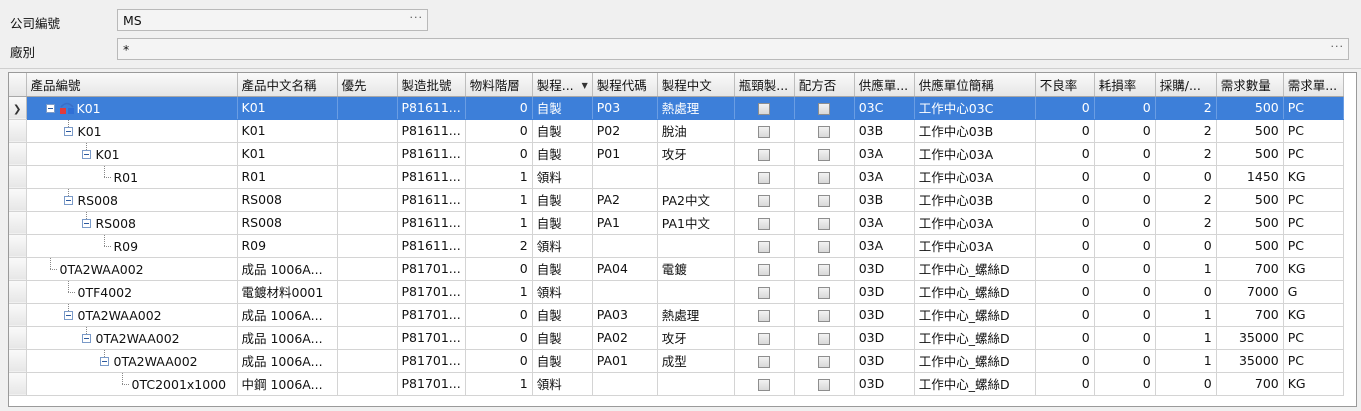 The height and width of the screenshot is (411, 1361). Describe the element at coordinates (68, 315) in the screenshot. I see `collapse-icon` at that location.